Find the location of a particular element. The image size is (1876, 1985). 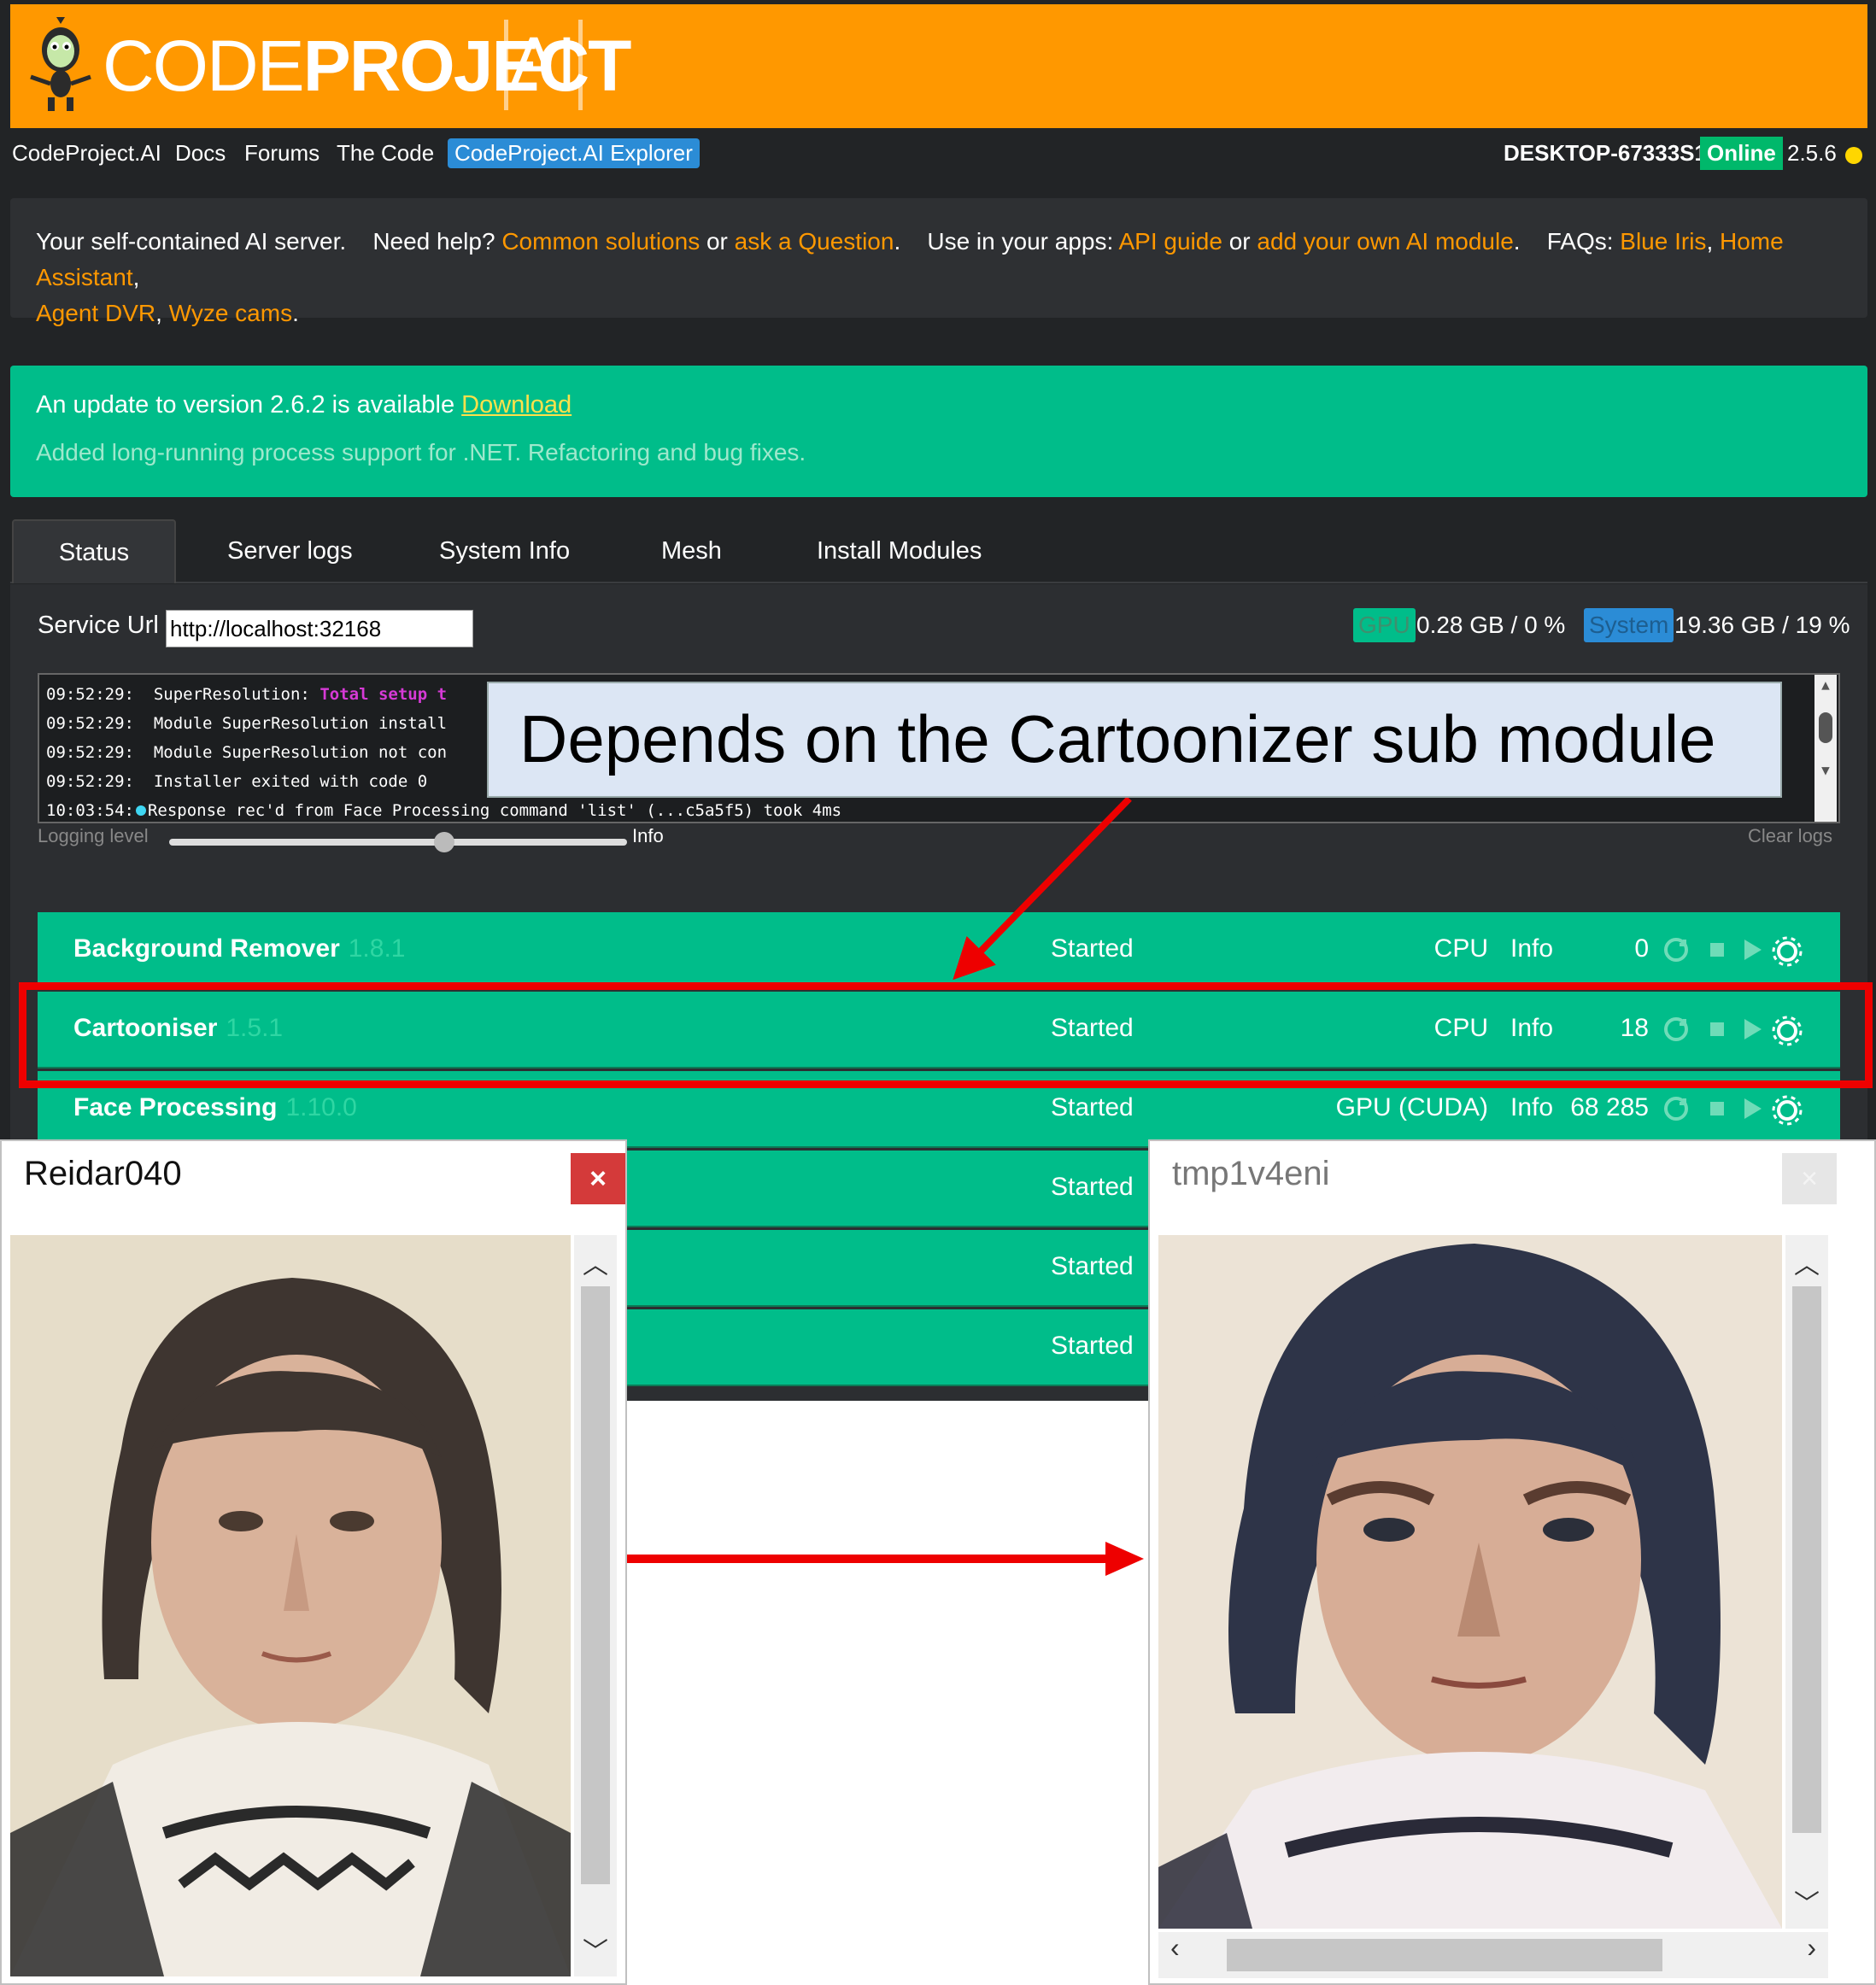

logo-icon is located at coordinates (61, 64).